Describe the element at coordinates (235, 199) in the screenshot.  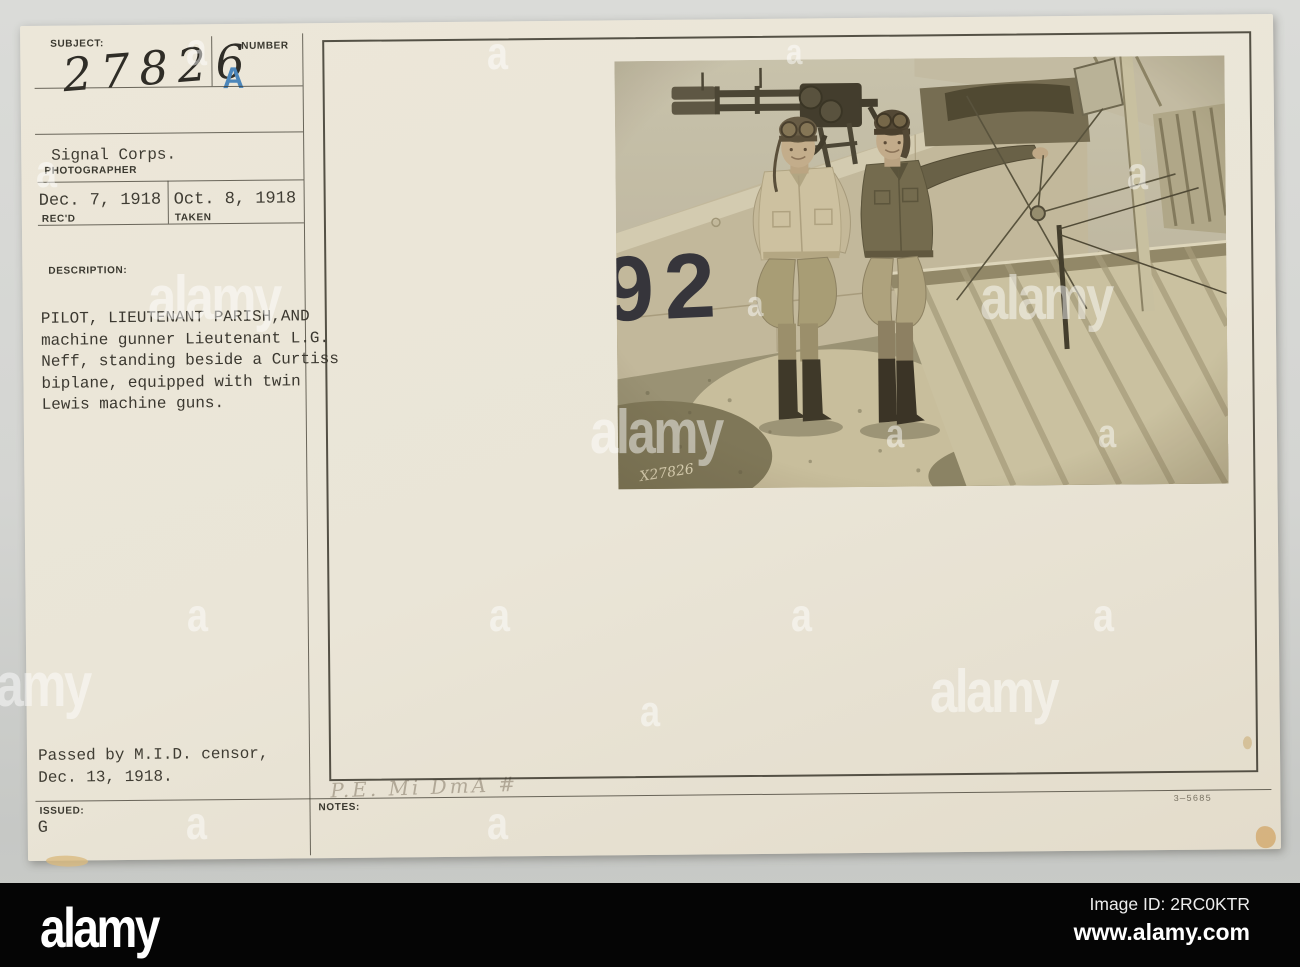
I see `taken-date-value: Oct. 8, 1918` at that location.